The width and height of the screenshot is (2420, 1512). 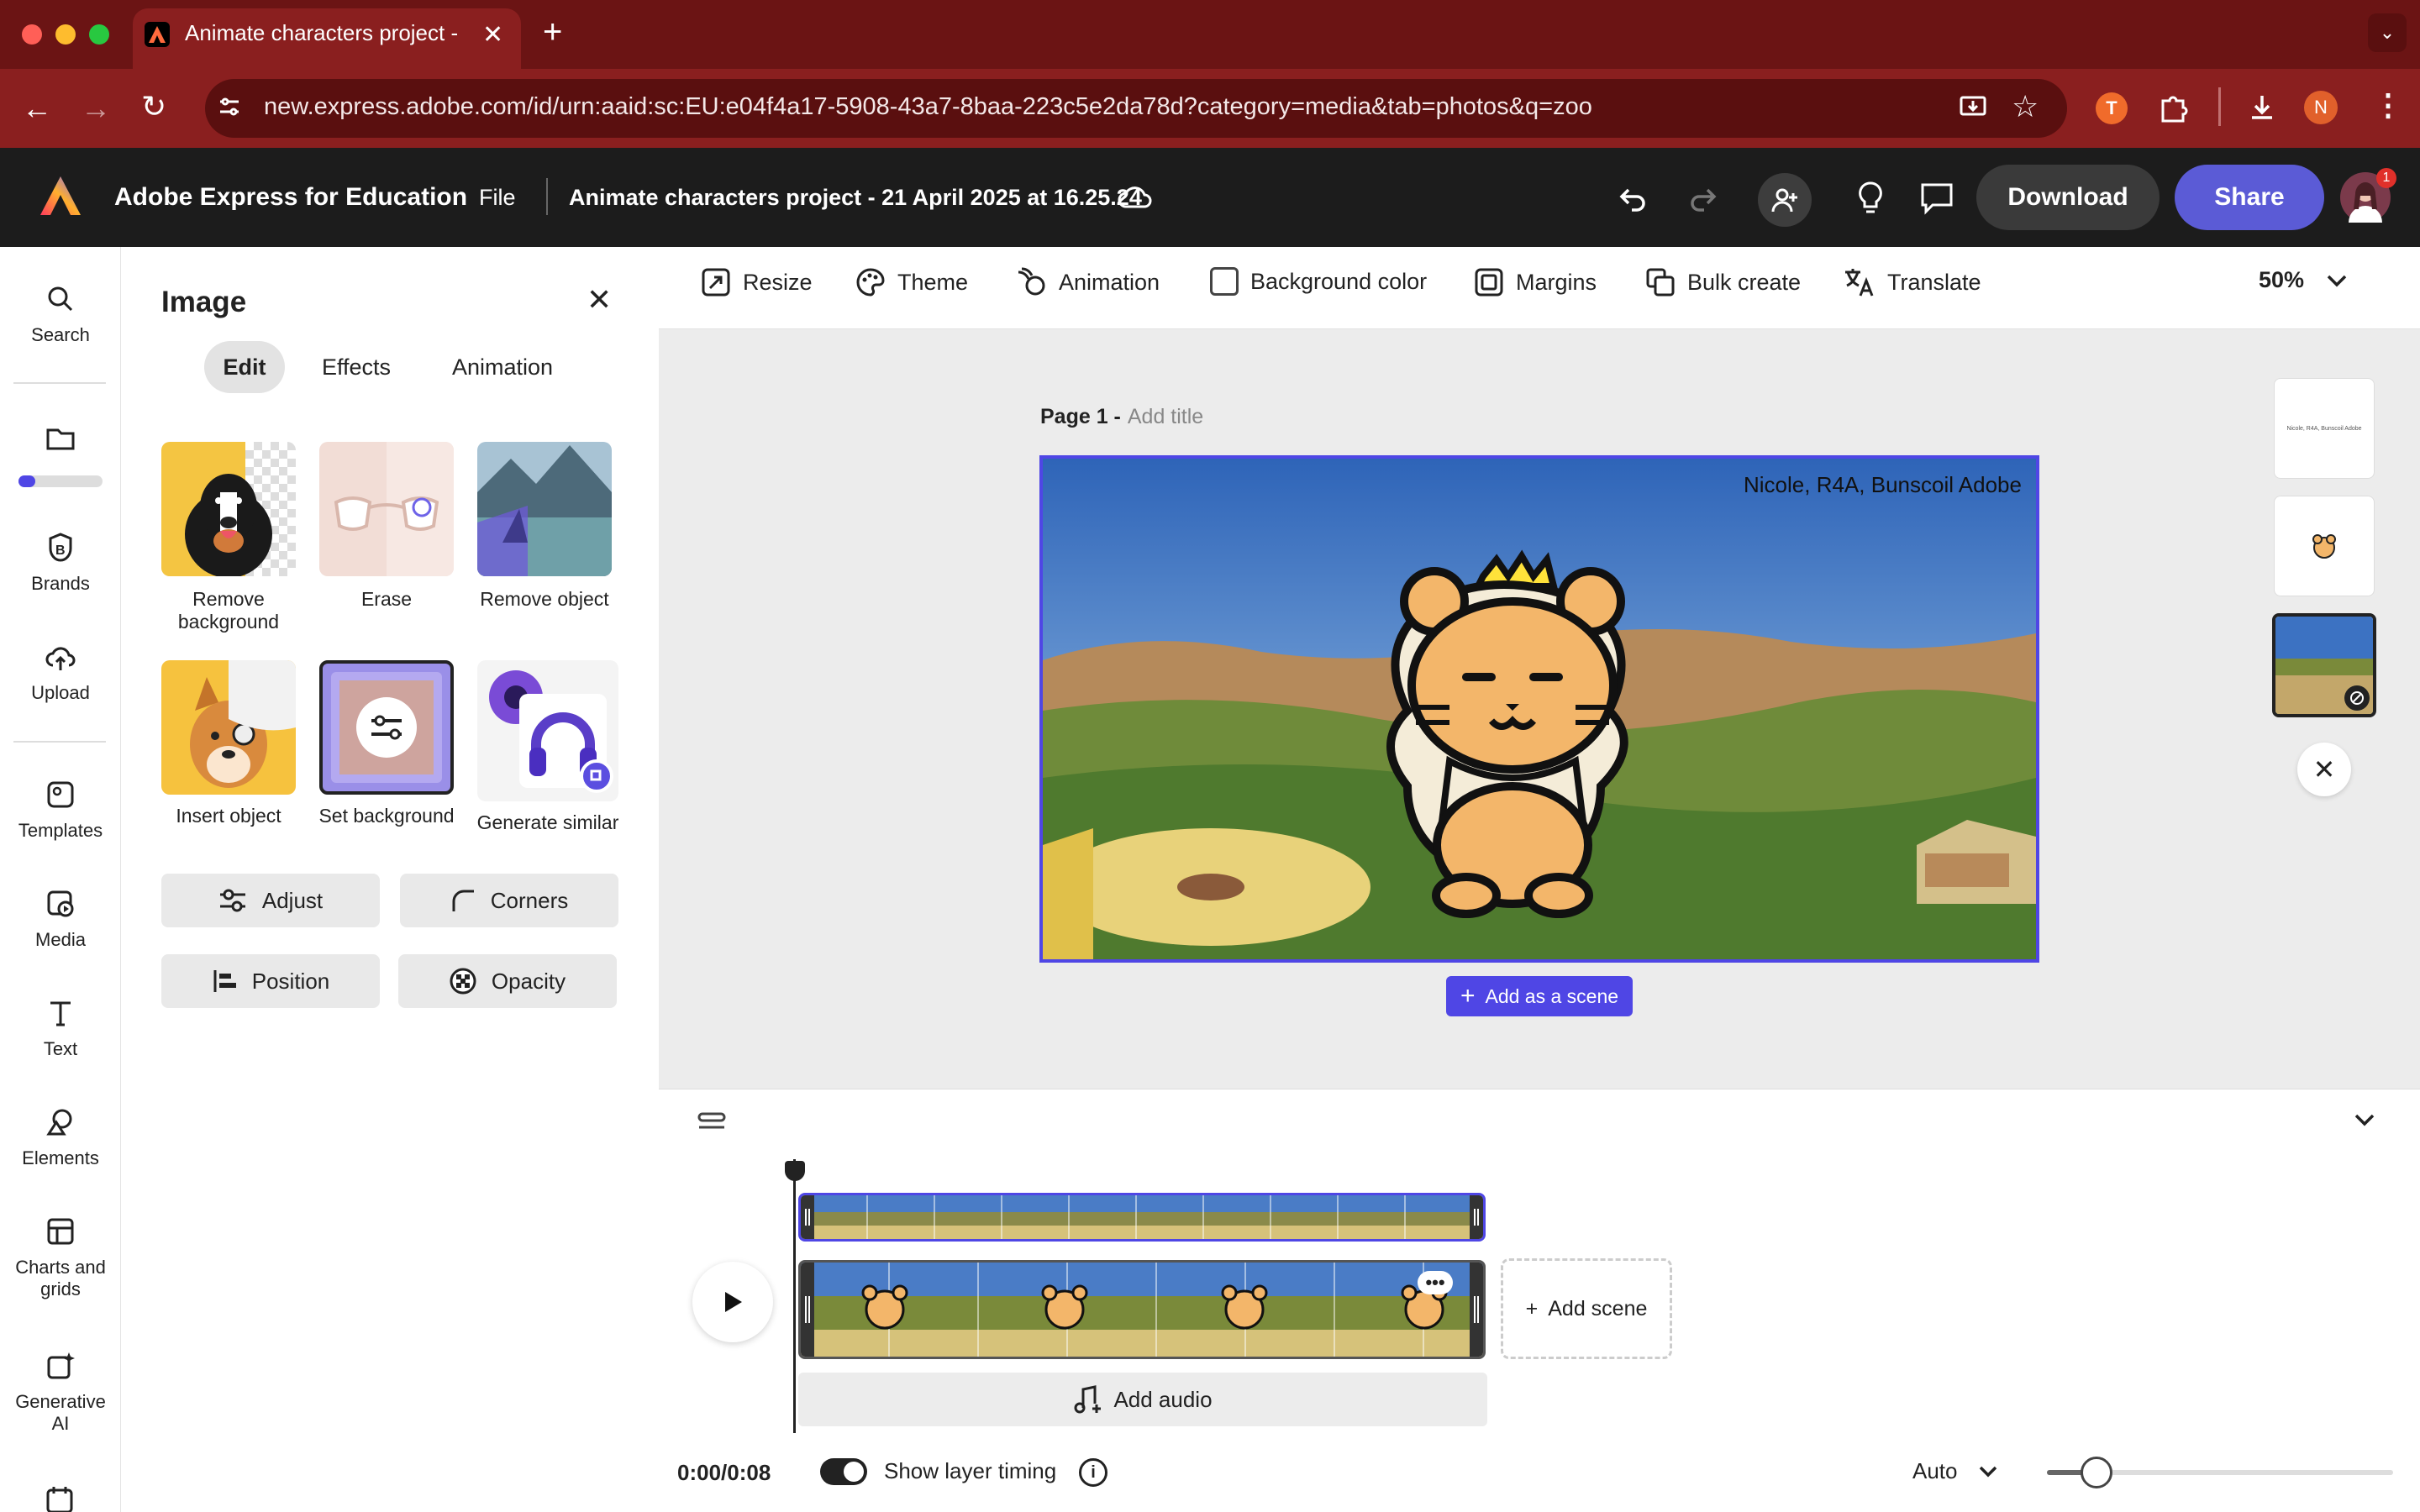 What do you see at coordinates (544, 599) in the screenshot?
I see `remove-object-label: Remove object` at bounding box center [544, 599].